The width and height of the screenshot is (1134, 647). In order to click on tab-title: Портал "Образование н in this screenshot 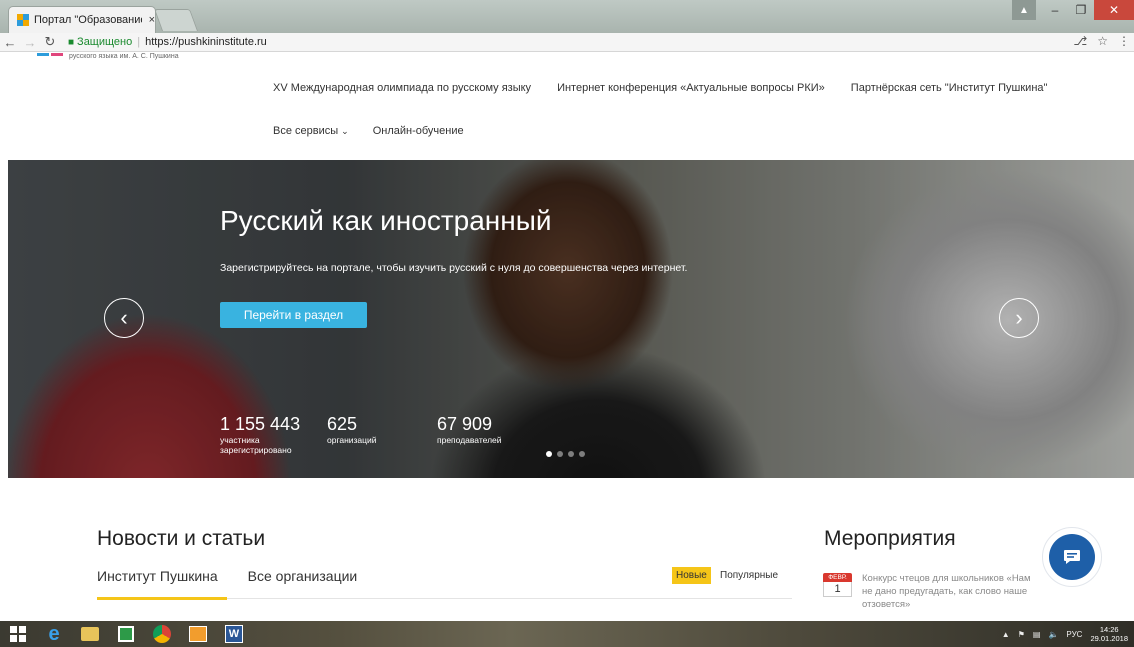, I will do `click(88, 20)`.